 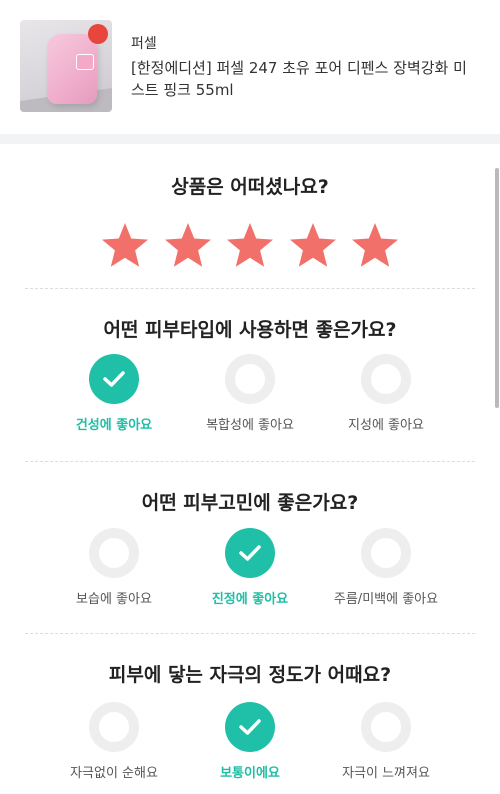 I want to click on skin-concern-options: 보습에 좋아요 진정에 좋아요 주름/미백에 좋아요, so click(x=250, y=574).